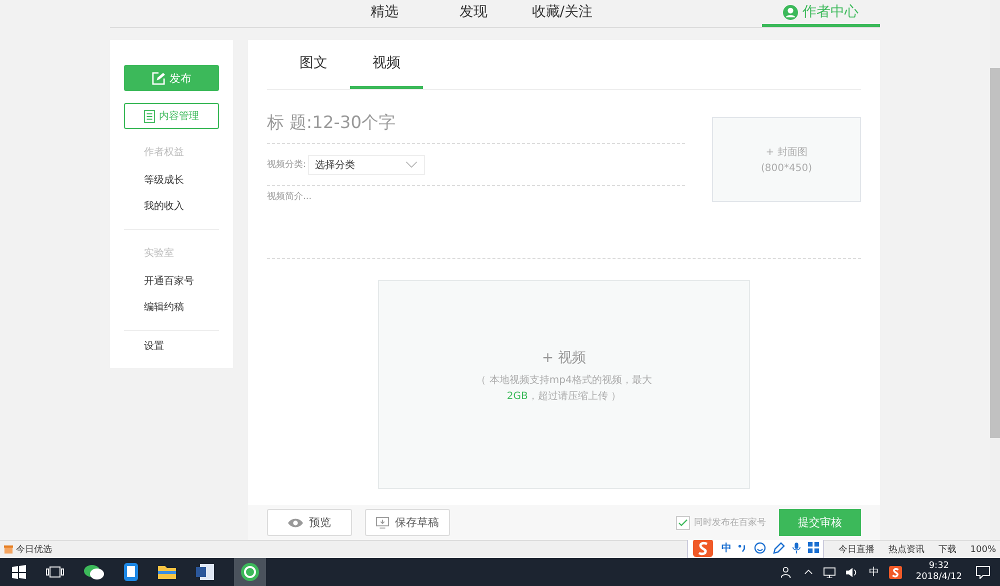 Image resolution: width=1000 pixels, height=586 pixels. What do you see at coordinates (181, 307) in the screenshot?
I see `sidebar-item: 编辑约稿` at bounding box center [181, 307].